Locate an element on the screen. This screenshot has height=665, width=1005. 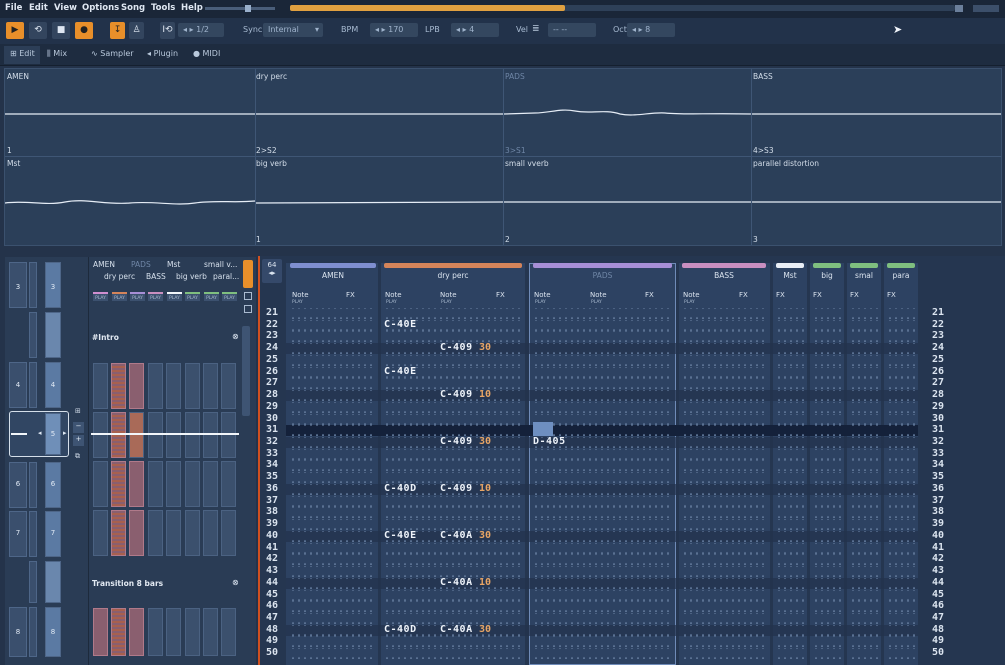
block-loop-button: I⟲ is located at coordinates (167, 30).